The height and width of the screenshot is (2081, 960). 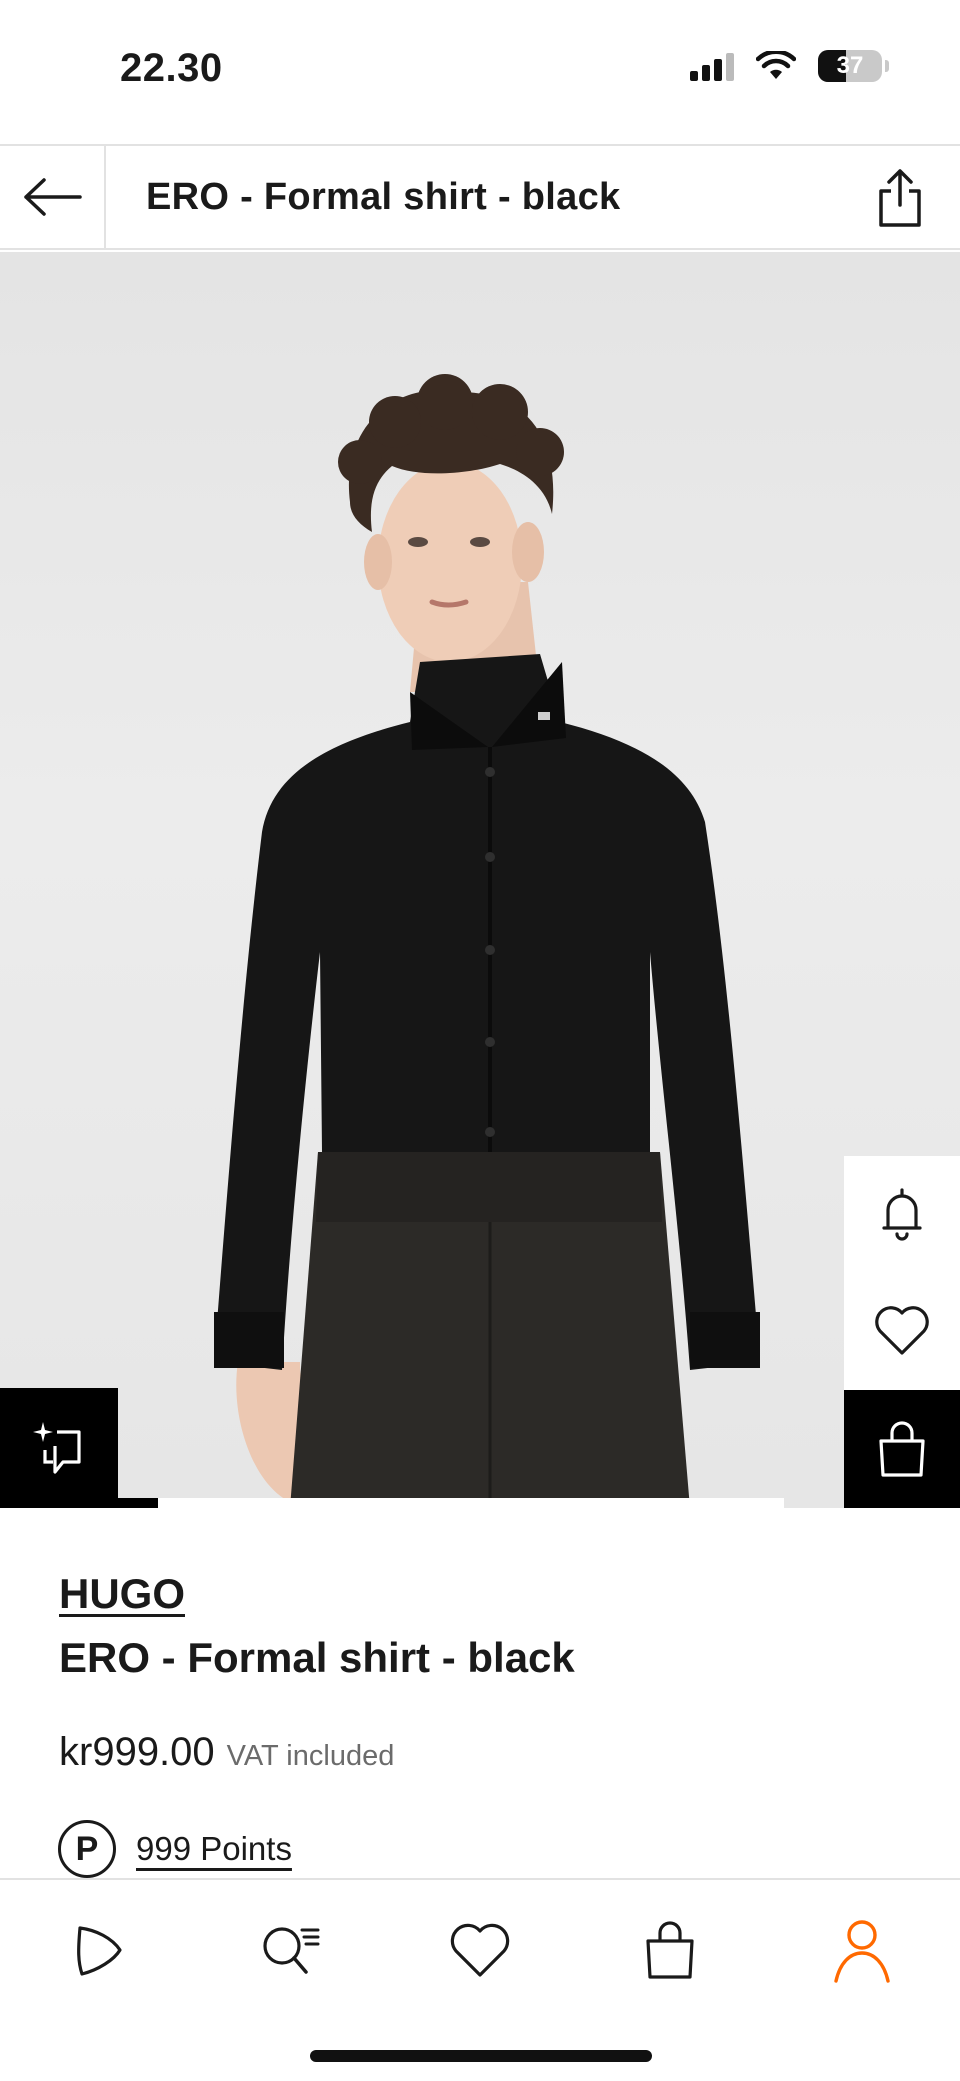 I want to click on price-row: kr999.00 VAT included, so click(x=226, y=1752).